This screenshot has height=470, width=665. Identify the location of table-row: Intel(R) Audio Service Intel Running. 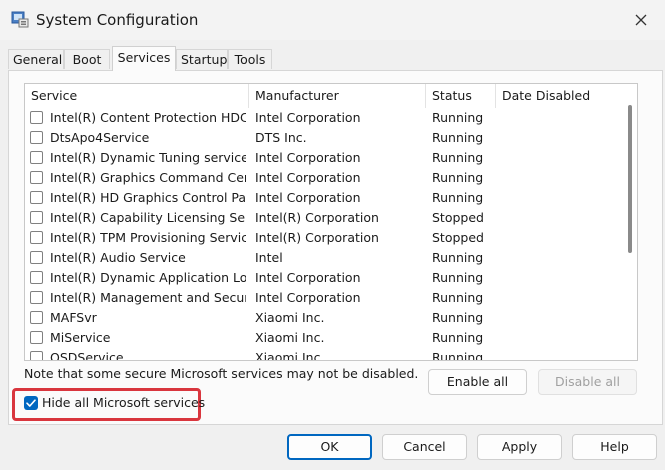
(325, 258).